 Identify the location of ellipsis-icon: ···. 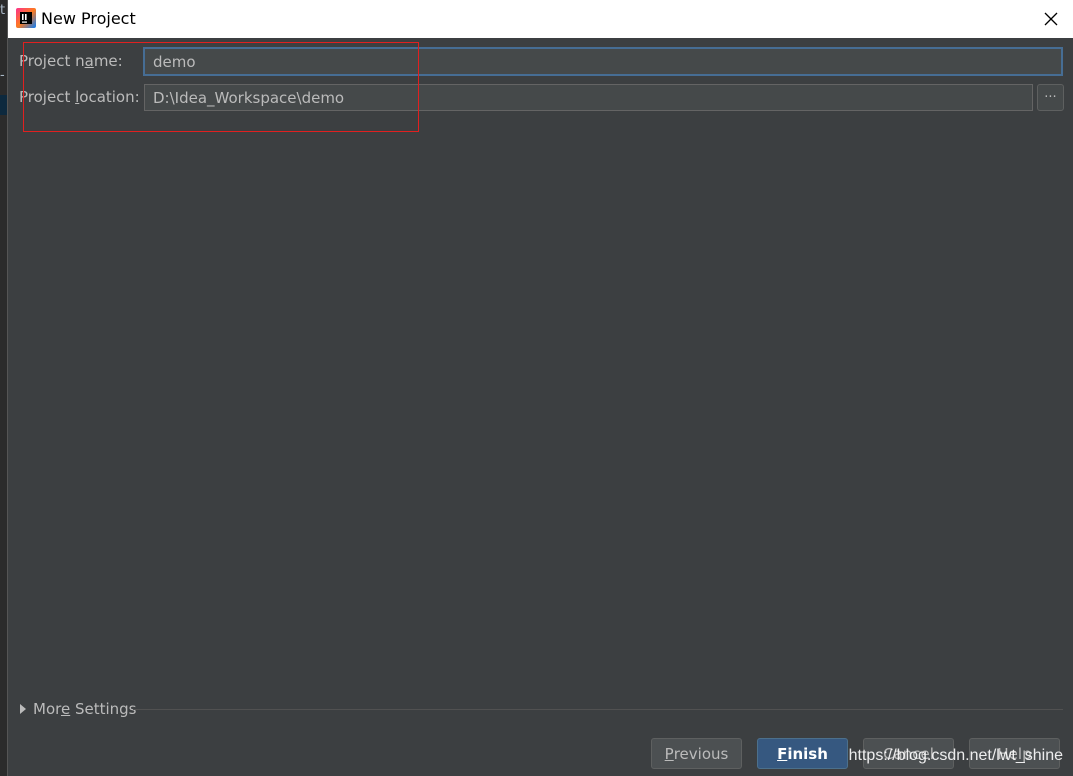
(1050, 97).